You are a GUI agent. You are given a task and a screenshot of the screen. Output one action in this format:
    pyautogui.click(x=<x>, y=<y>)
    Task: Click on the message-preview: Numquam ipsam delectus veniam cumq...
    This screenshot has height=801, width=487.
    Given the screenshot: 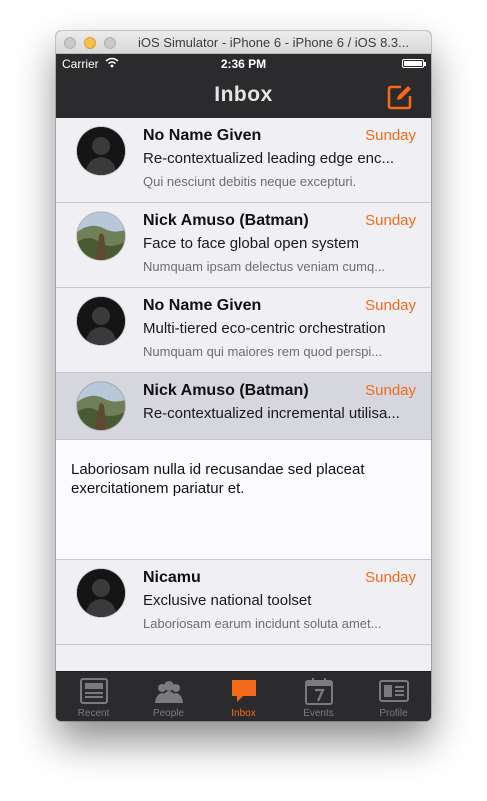 What is the action you would take?
    pyautogui.click(x=264, y=266)
    